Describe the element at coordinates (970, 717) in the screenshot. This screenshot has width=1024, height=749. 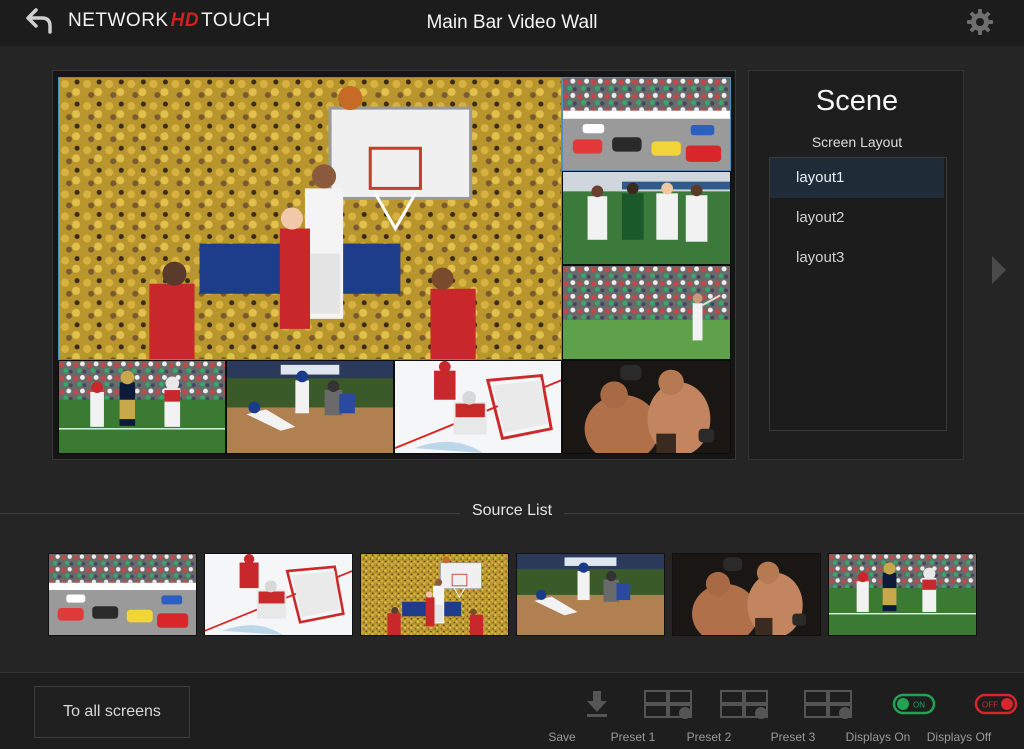
I see `displays-off-button: OFF Displays Off` at that location.